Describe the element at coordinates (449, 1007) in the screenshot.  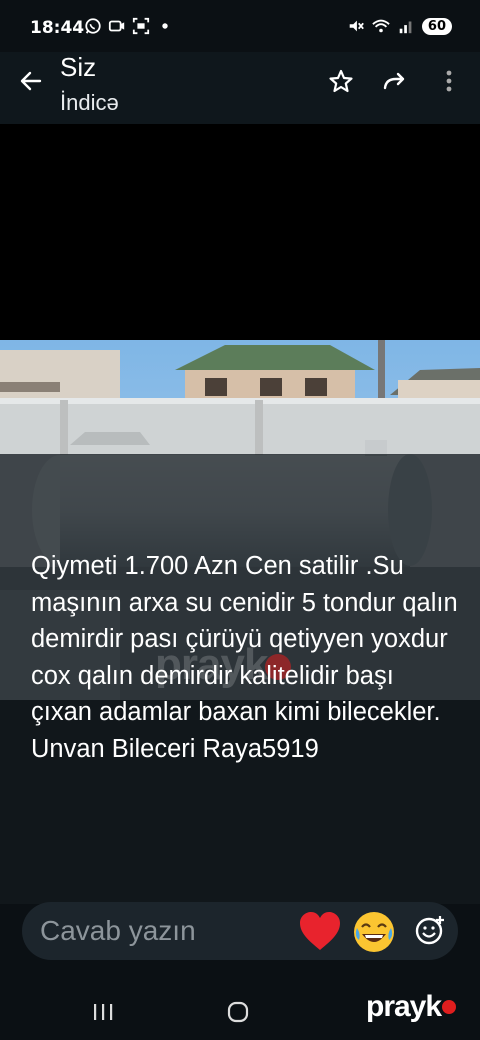
I see `brand-dot-icon` at that location.